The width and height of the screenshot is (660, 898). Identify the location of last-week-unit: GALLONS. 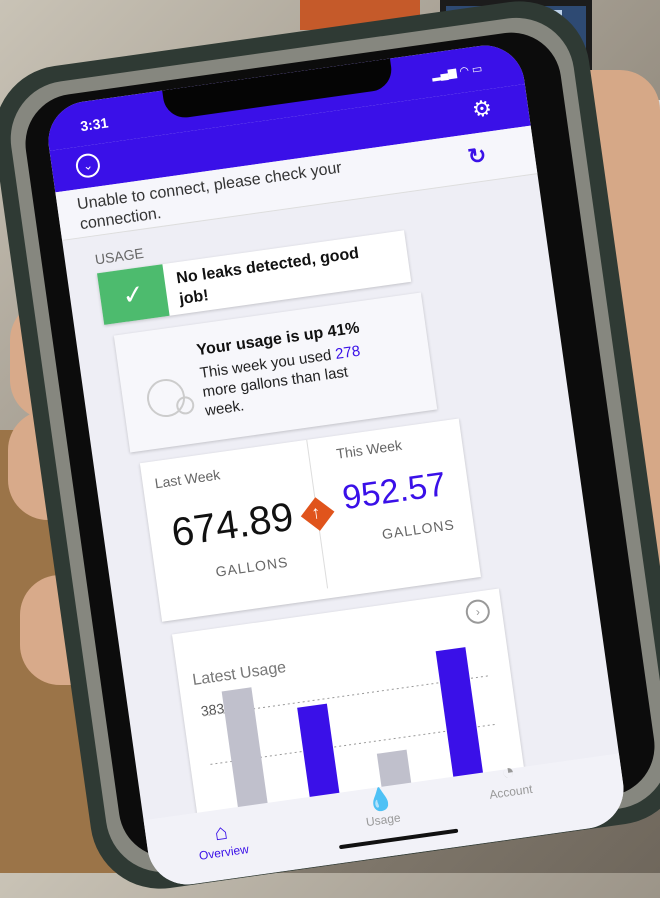
(252, 566).